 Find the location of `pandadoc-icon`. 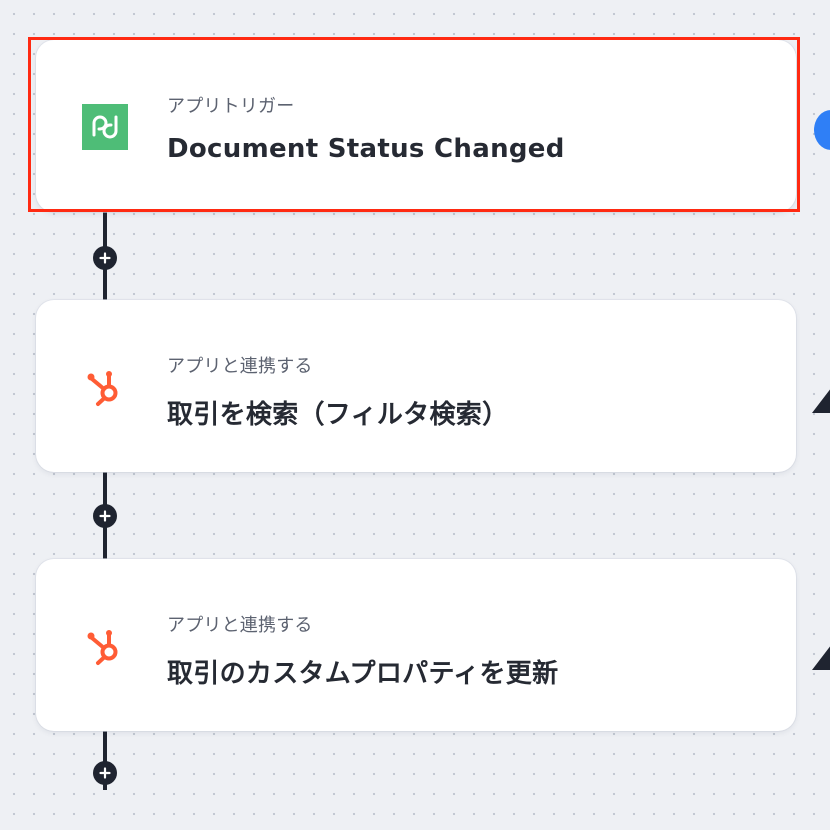

pandadoc-icon is located at coordinates (105, 127).